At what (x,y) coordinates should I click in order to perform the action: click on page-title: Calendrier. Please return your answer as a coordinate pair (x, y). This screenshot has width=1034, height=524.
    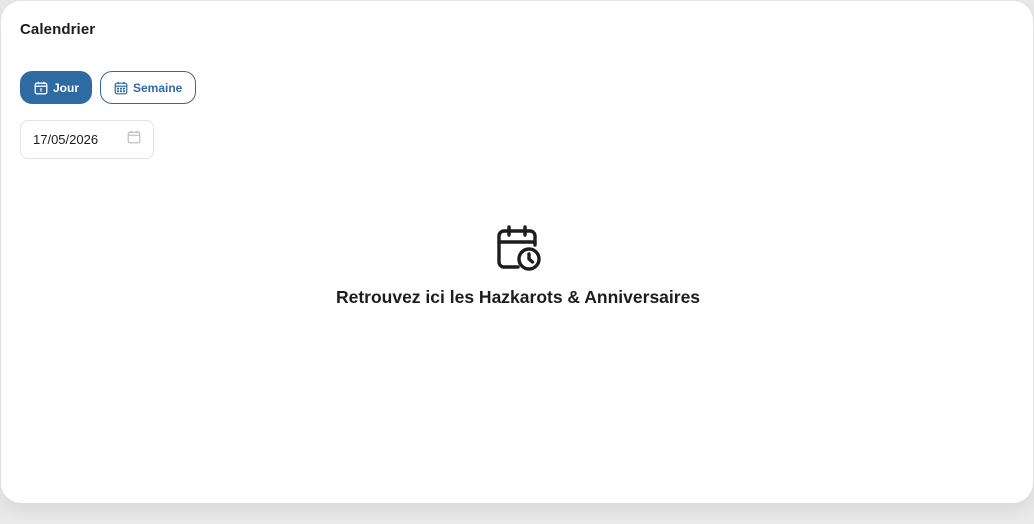
    Looking at the image, I should click on (58, 29).